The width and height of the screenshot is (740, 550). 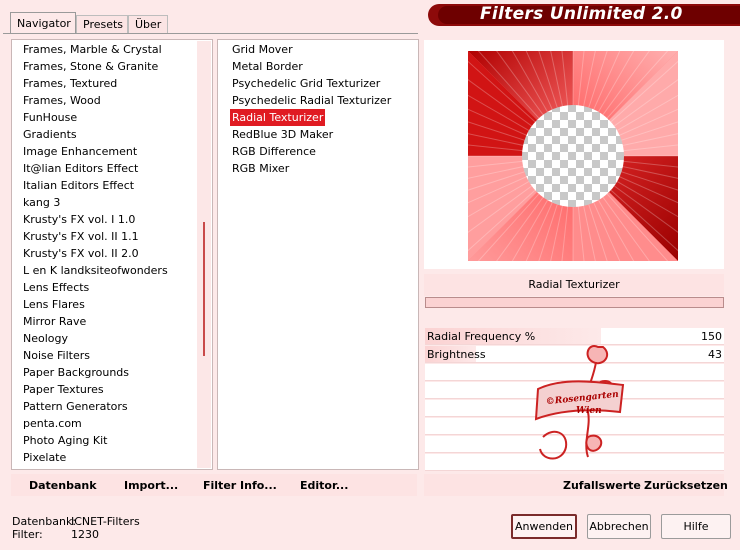 What do you see at coordinates (79, 236) in the screenshot?
I see `category-item: Krusty's FX vol. II 1.1` at bounding box center [79, 236].